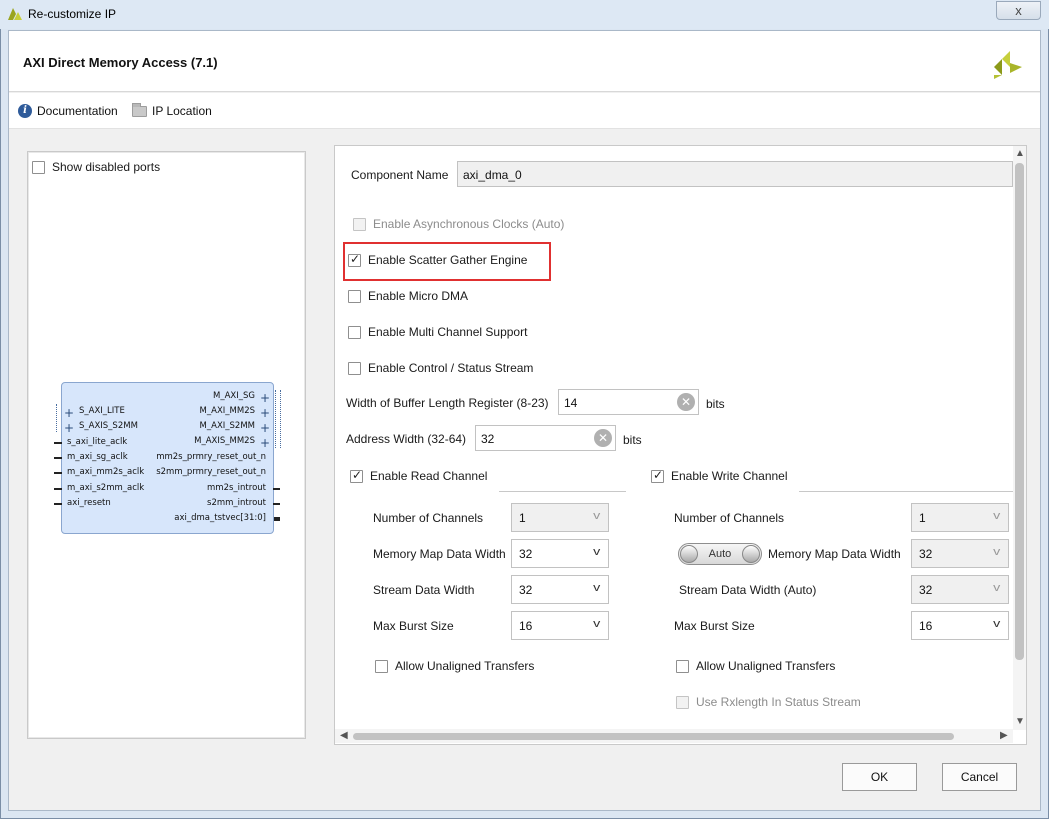 This screenshot has width=1049, height=819. I want to click on write-mm-width-select: 32 v, so click(960, 553).